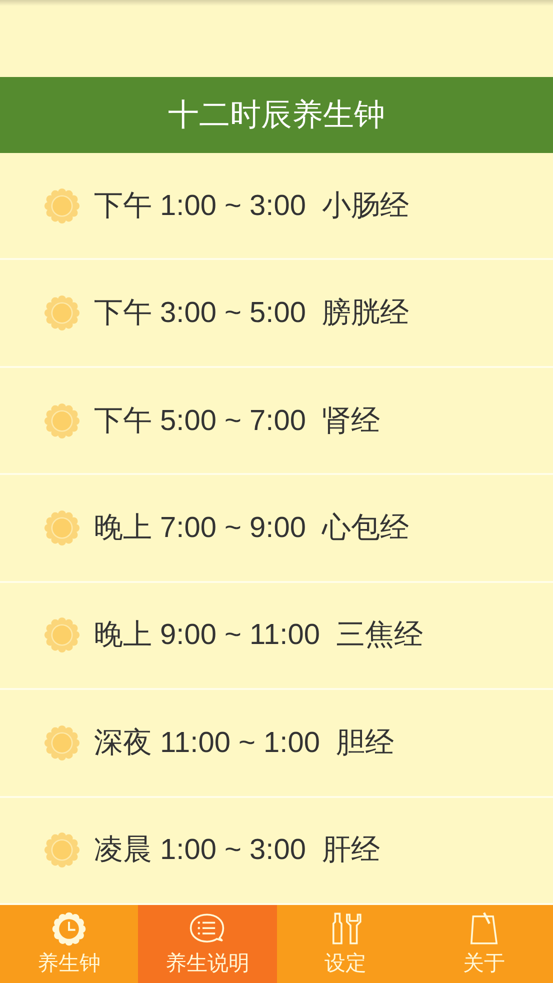 This screenshot has height=983, width=553. Describe the element at coordinates (237, 421) in the screenshot. I see `schedule-text: 下午 5:00 ~ 7:00 肾经` at that location.